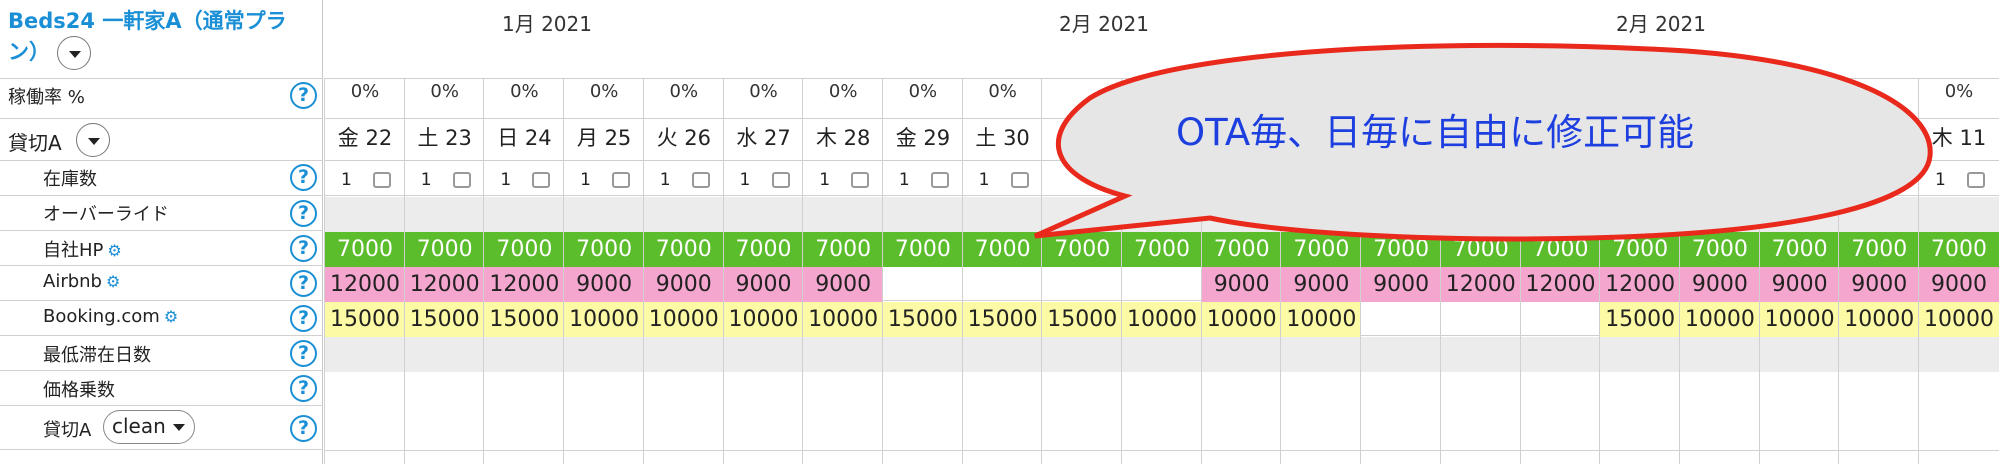 This screenshot has height=464, width=1999. Describe the element at coordinates (303, 213) in the screenshot. I see `override-help-icon: ?` at that location.